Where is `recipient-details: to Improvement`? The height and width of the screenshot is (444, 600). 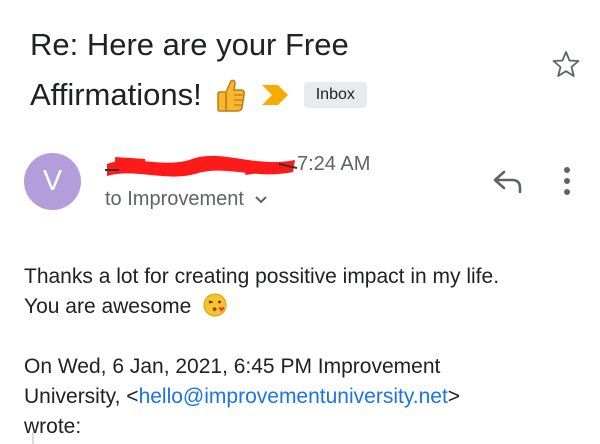 recipient-details: to Improvement is located at coordinates (186, 199).